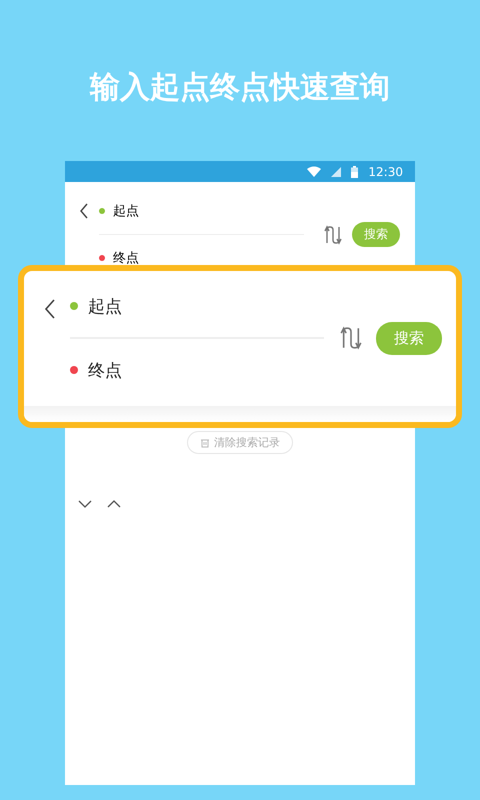 This screenshot has height=800, width=480. Describe the element at coordinates (240, 88) in the screenshot. I see `headline: 输入起点终点快速查询` at that location.